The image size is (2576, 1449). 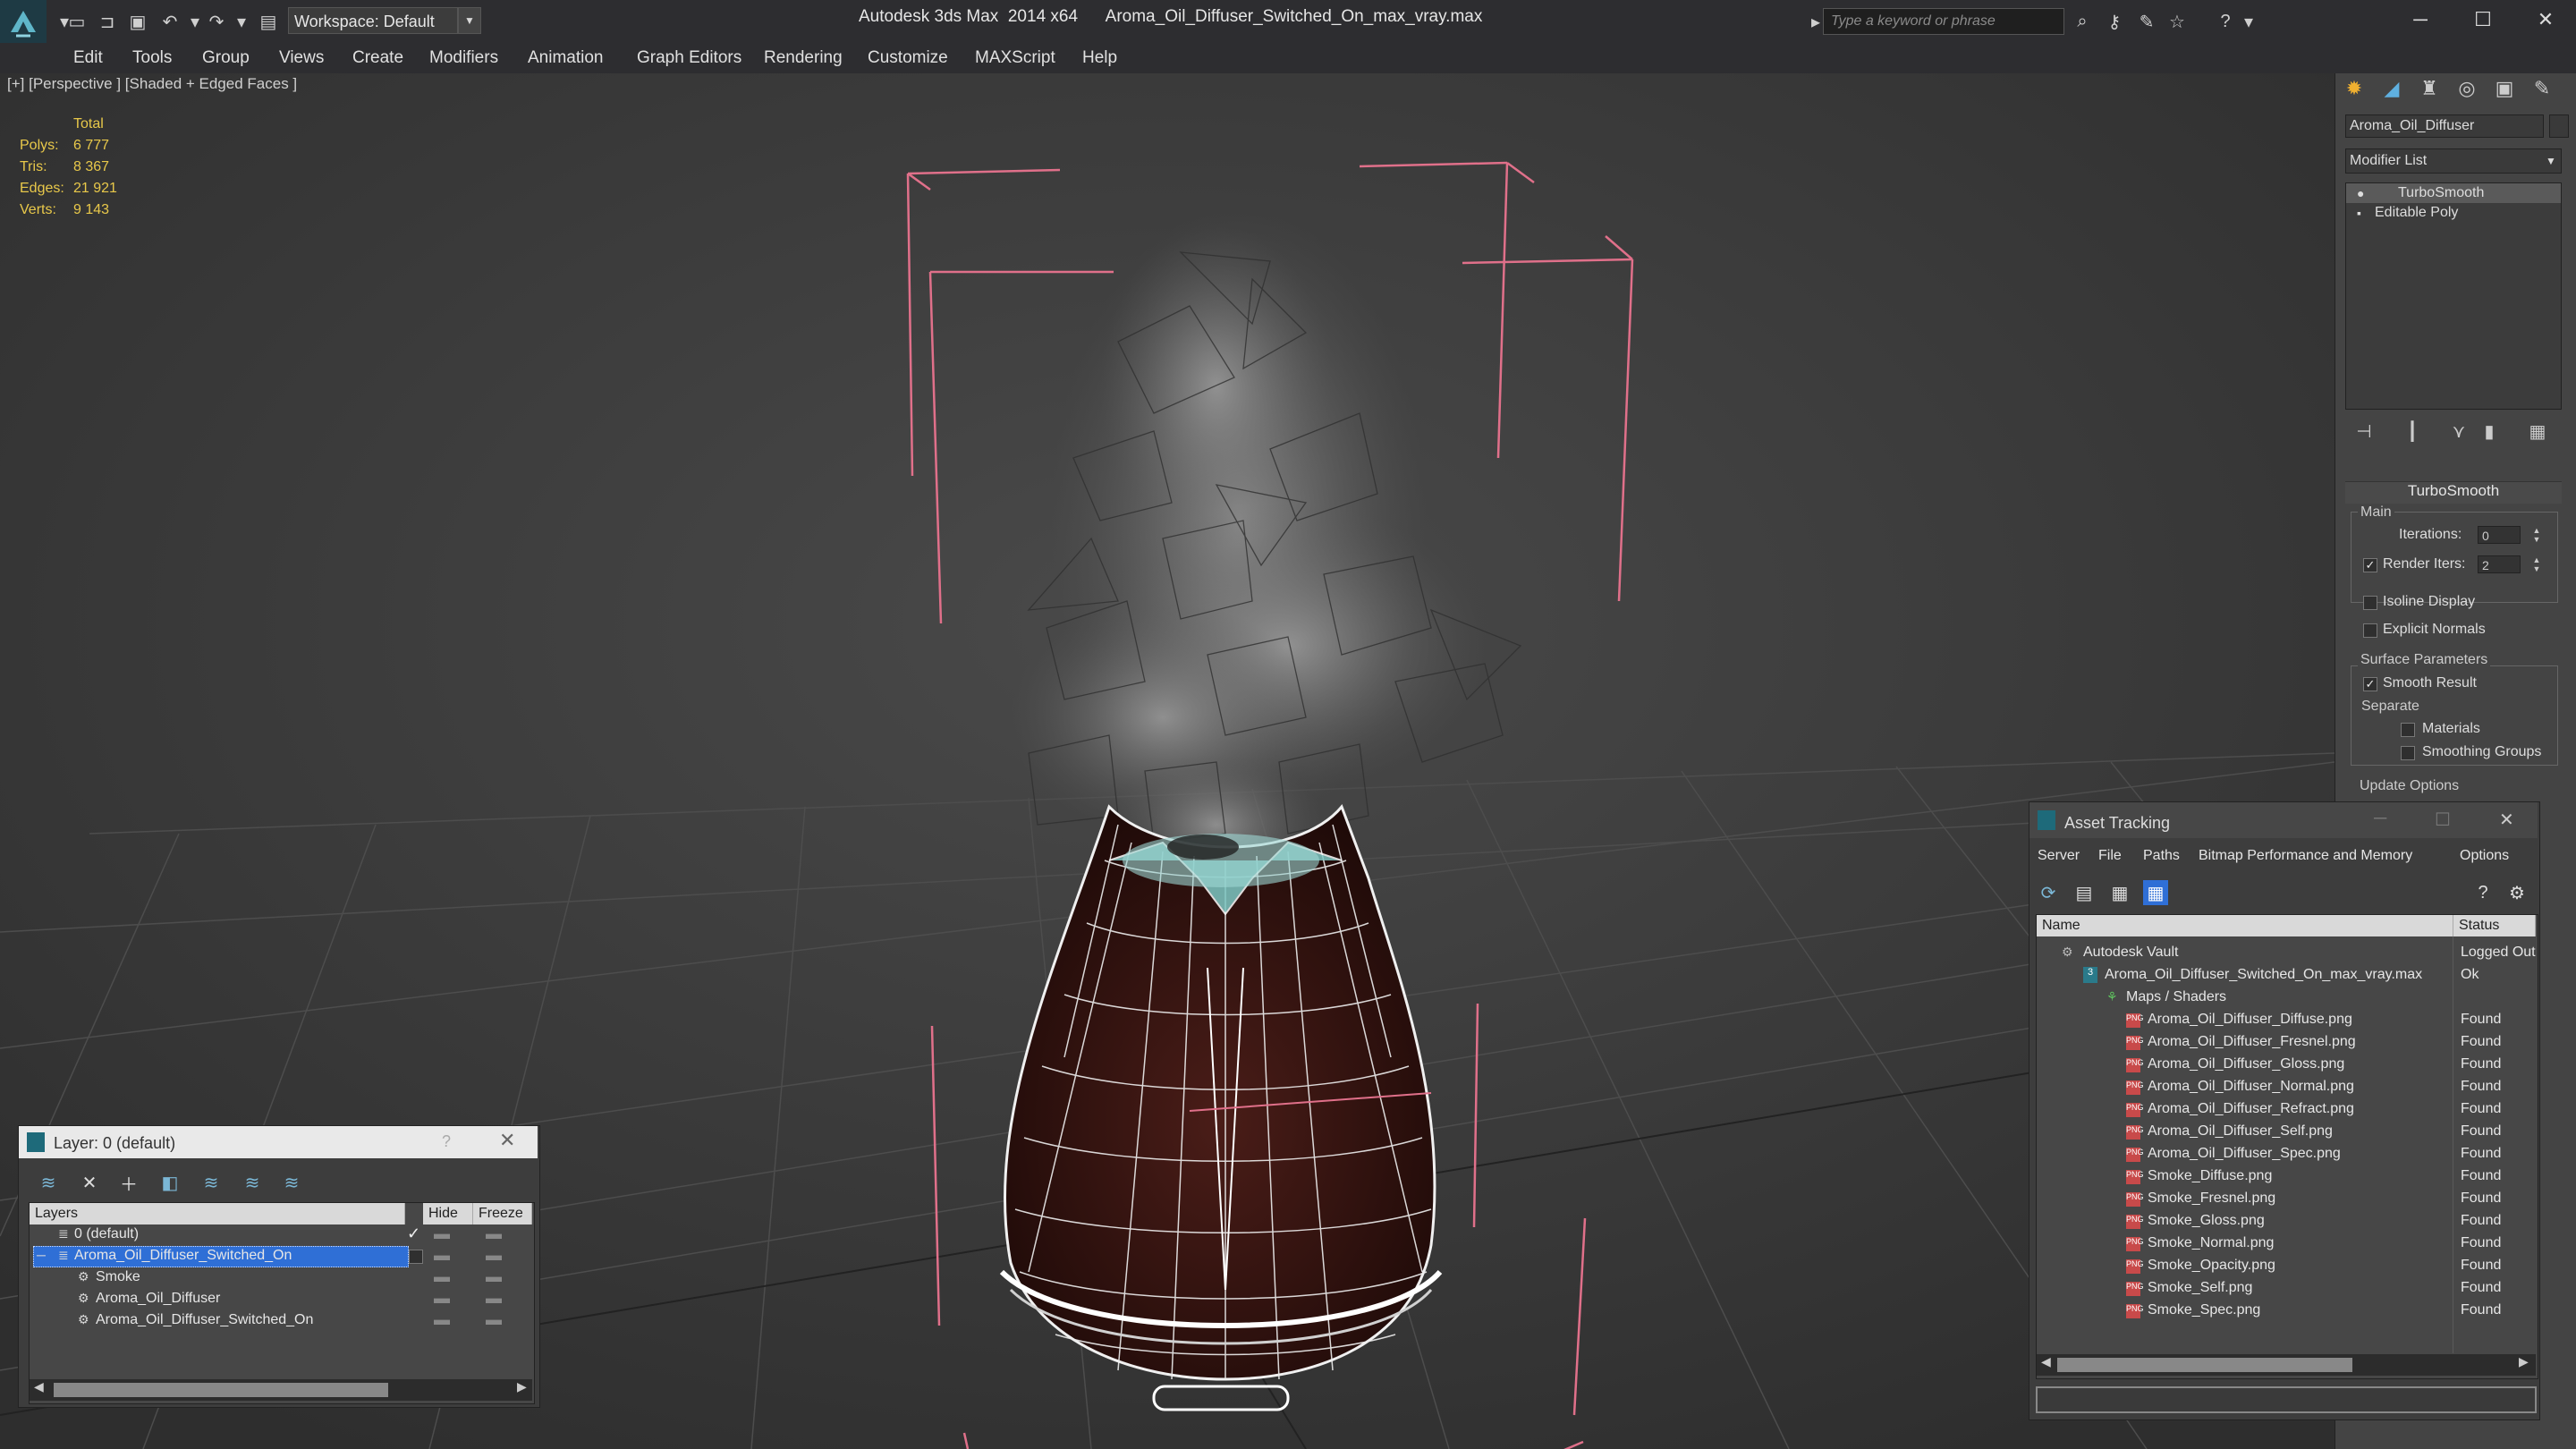 What do you see at coordinates (41, 1255) in the screenshot?
I see `collapse-icon: ─` at bounding box center [41, 1255].